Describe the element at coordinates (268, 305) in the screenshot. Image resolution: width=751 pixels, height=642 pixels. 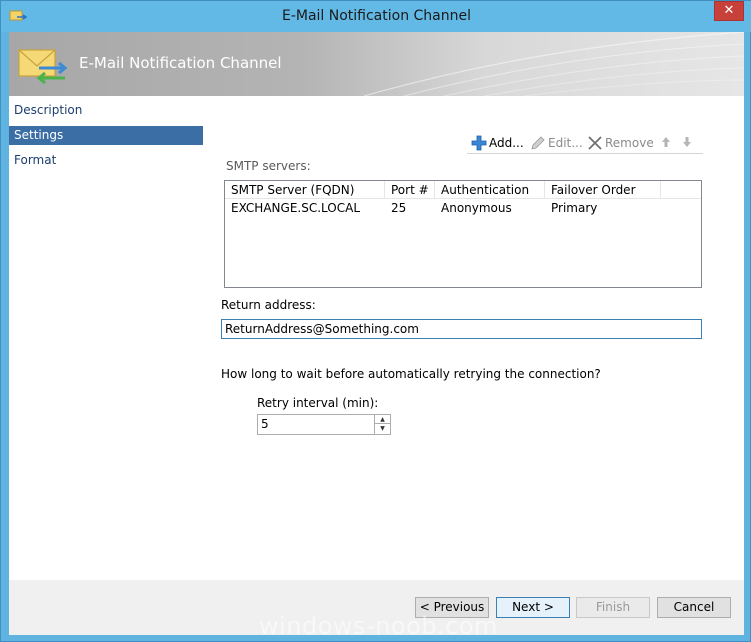
I see `return-address-label: Return address:` at that location.